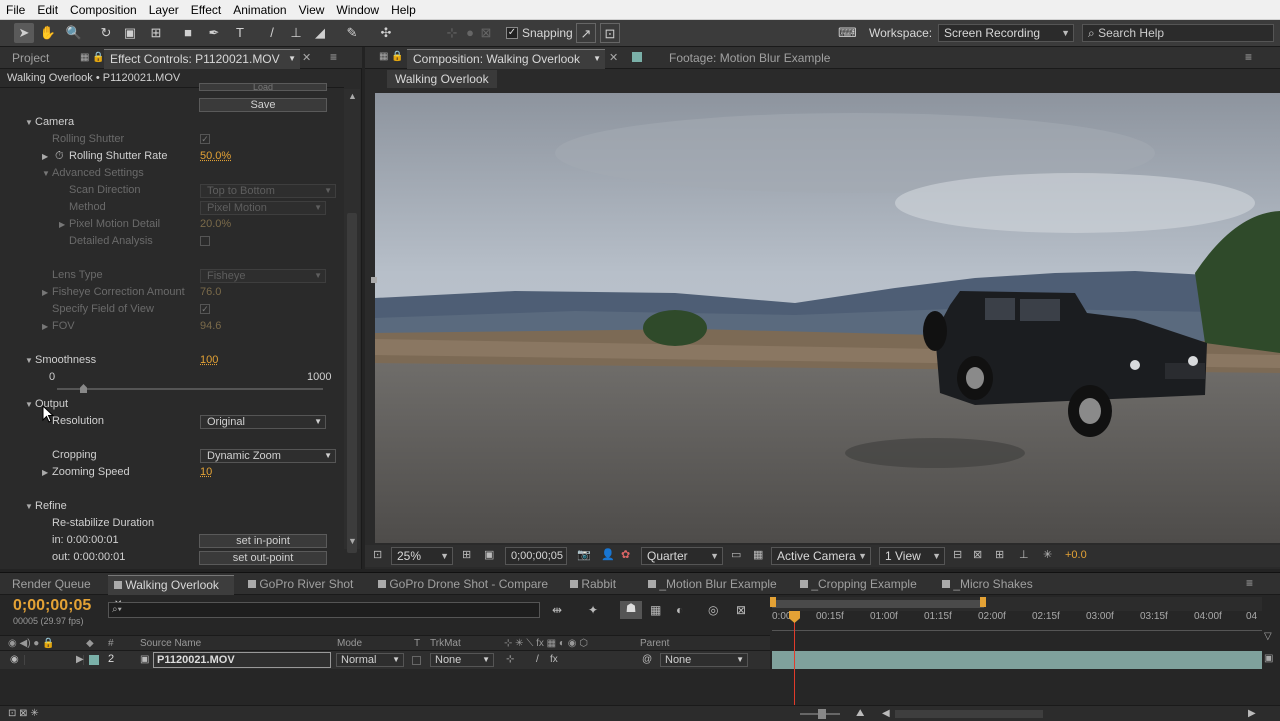 This screenshot has height=721, width=1280. What do you see at coordinates (489, 554) in the screenshot?
I see `region-of-interest-icon: ▣` at bounding box center [489, 554].